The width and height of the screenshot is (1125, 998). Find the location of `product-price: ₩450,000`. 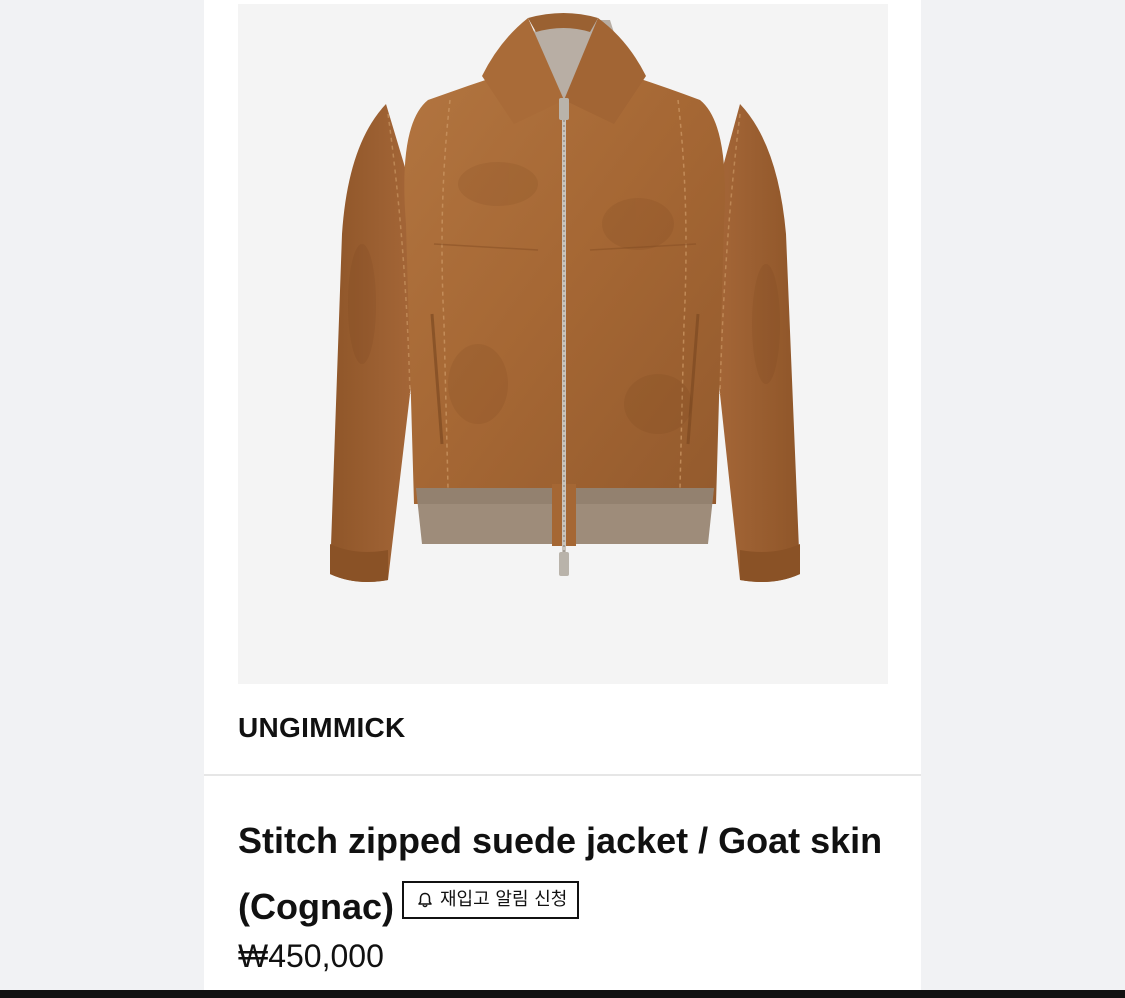

product-price: ₩450,000 is located at coordinates (311, 956).